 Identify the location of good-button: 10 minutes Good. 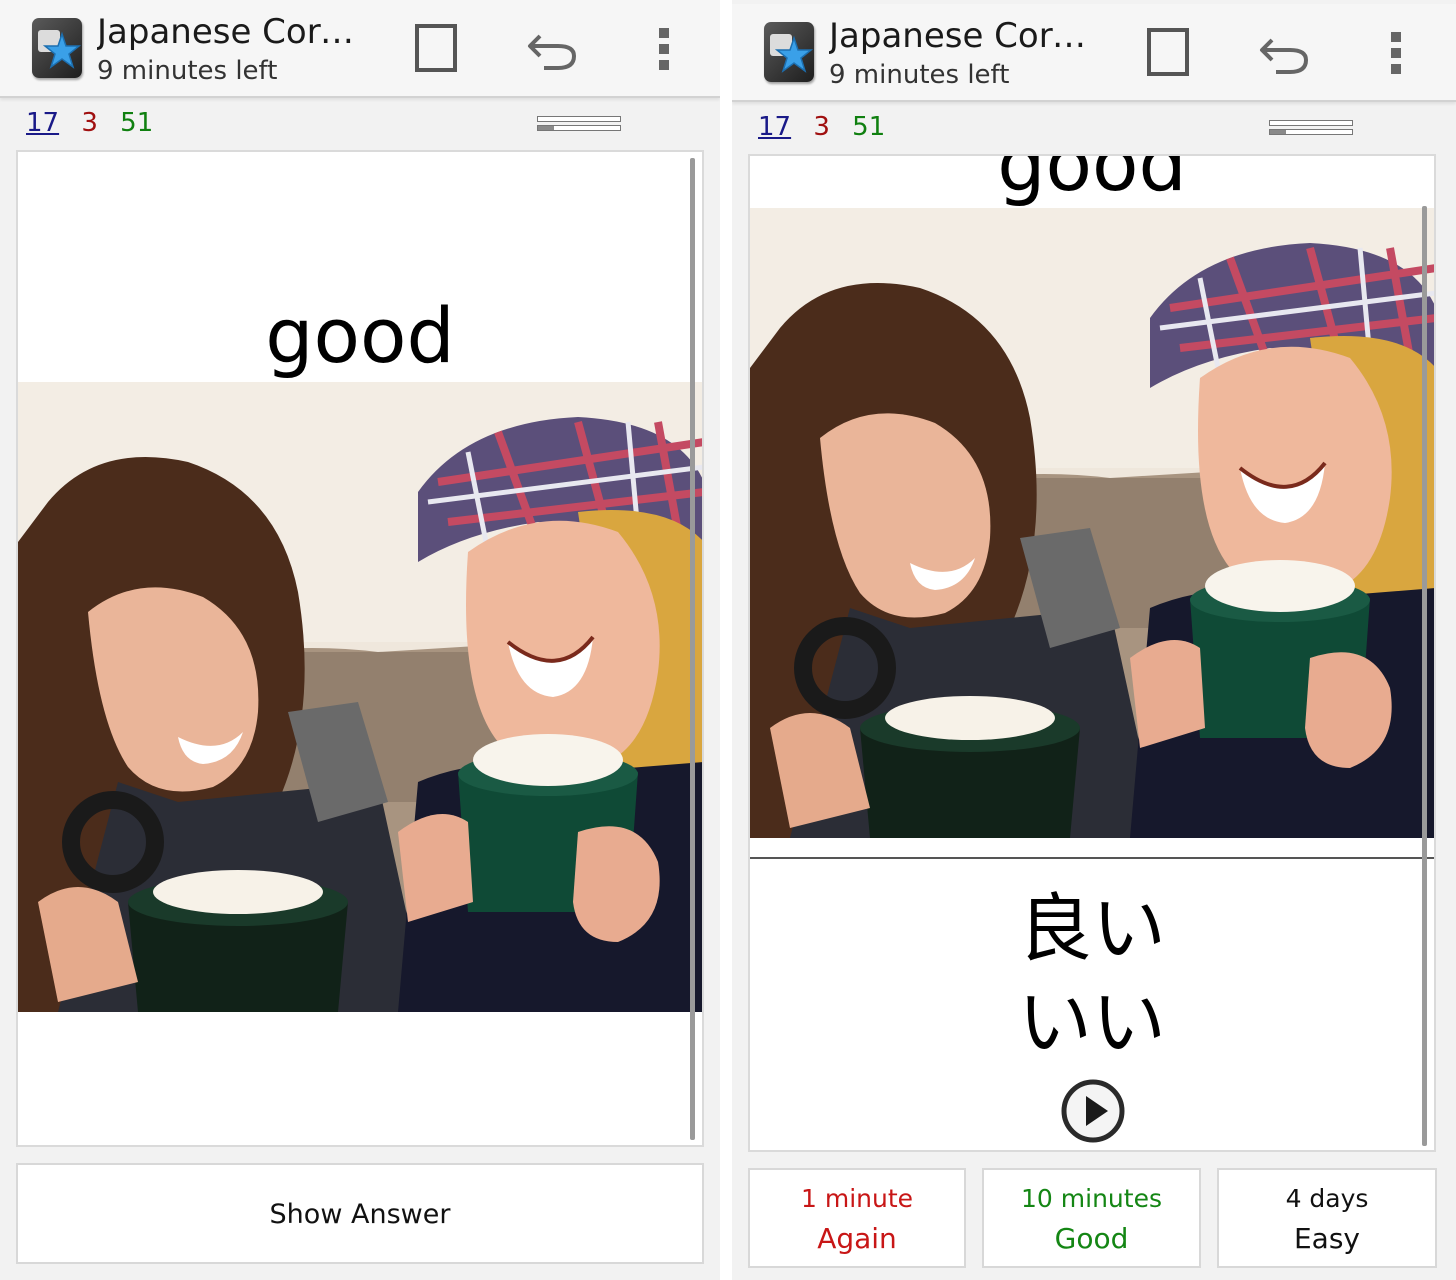
(1091, 1218).